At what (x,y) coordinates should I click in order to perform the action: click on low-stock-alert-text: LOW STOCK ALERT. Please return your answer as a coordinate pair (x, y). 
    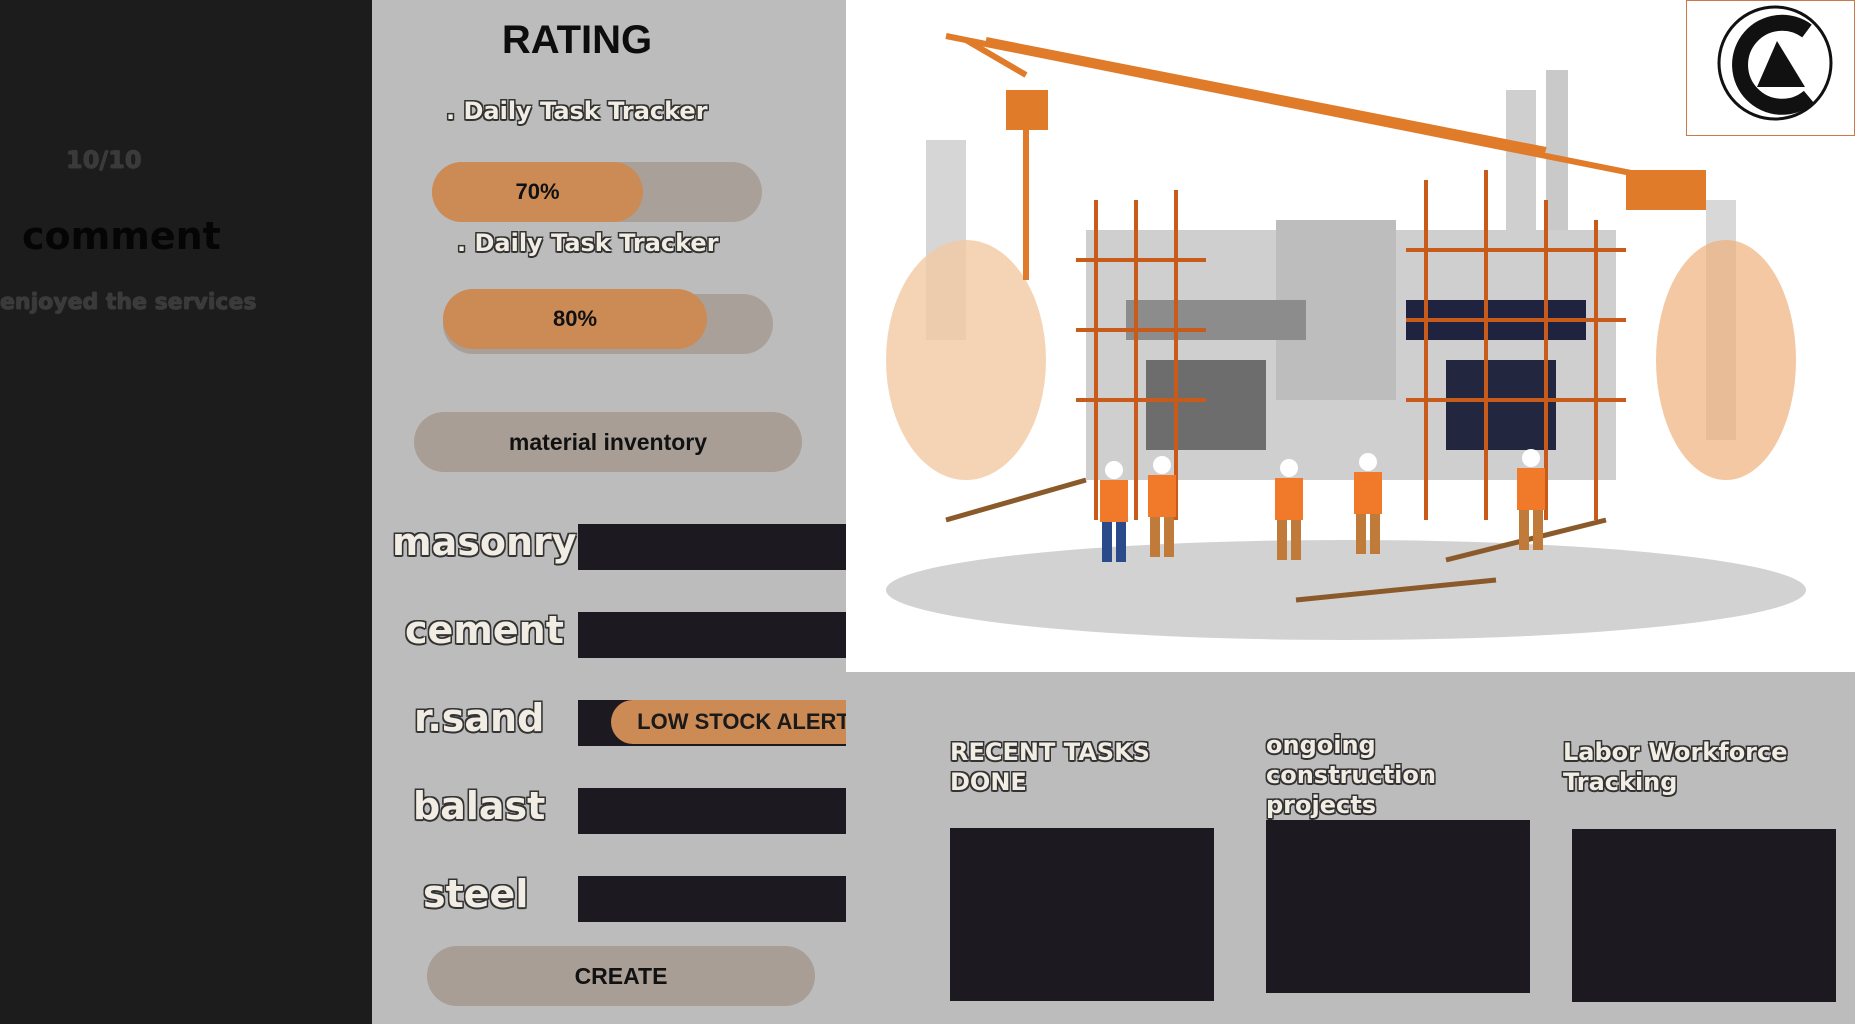
    Looking at the image, I should click on (743, 721).